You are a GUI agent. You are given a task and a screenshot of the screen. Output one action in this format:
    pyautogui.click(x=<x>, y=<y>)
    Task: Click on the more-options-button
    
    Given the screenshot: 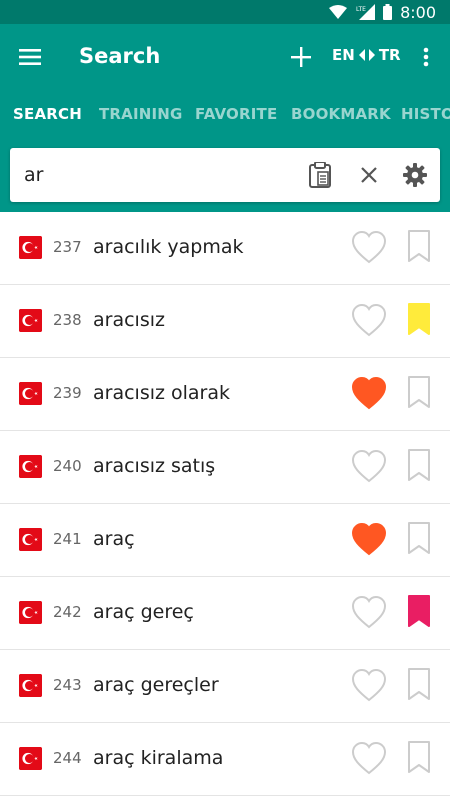 What is the action you would take?
    pyautogui.click(x=426, y=57)
    